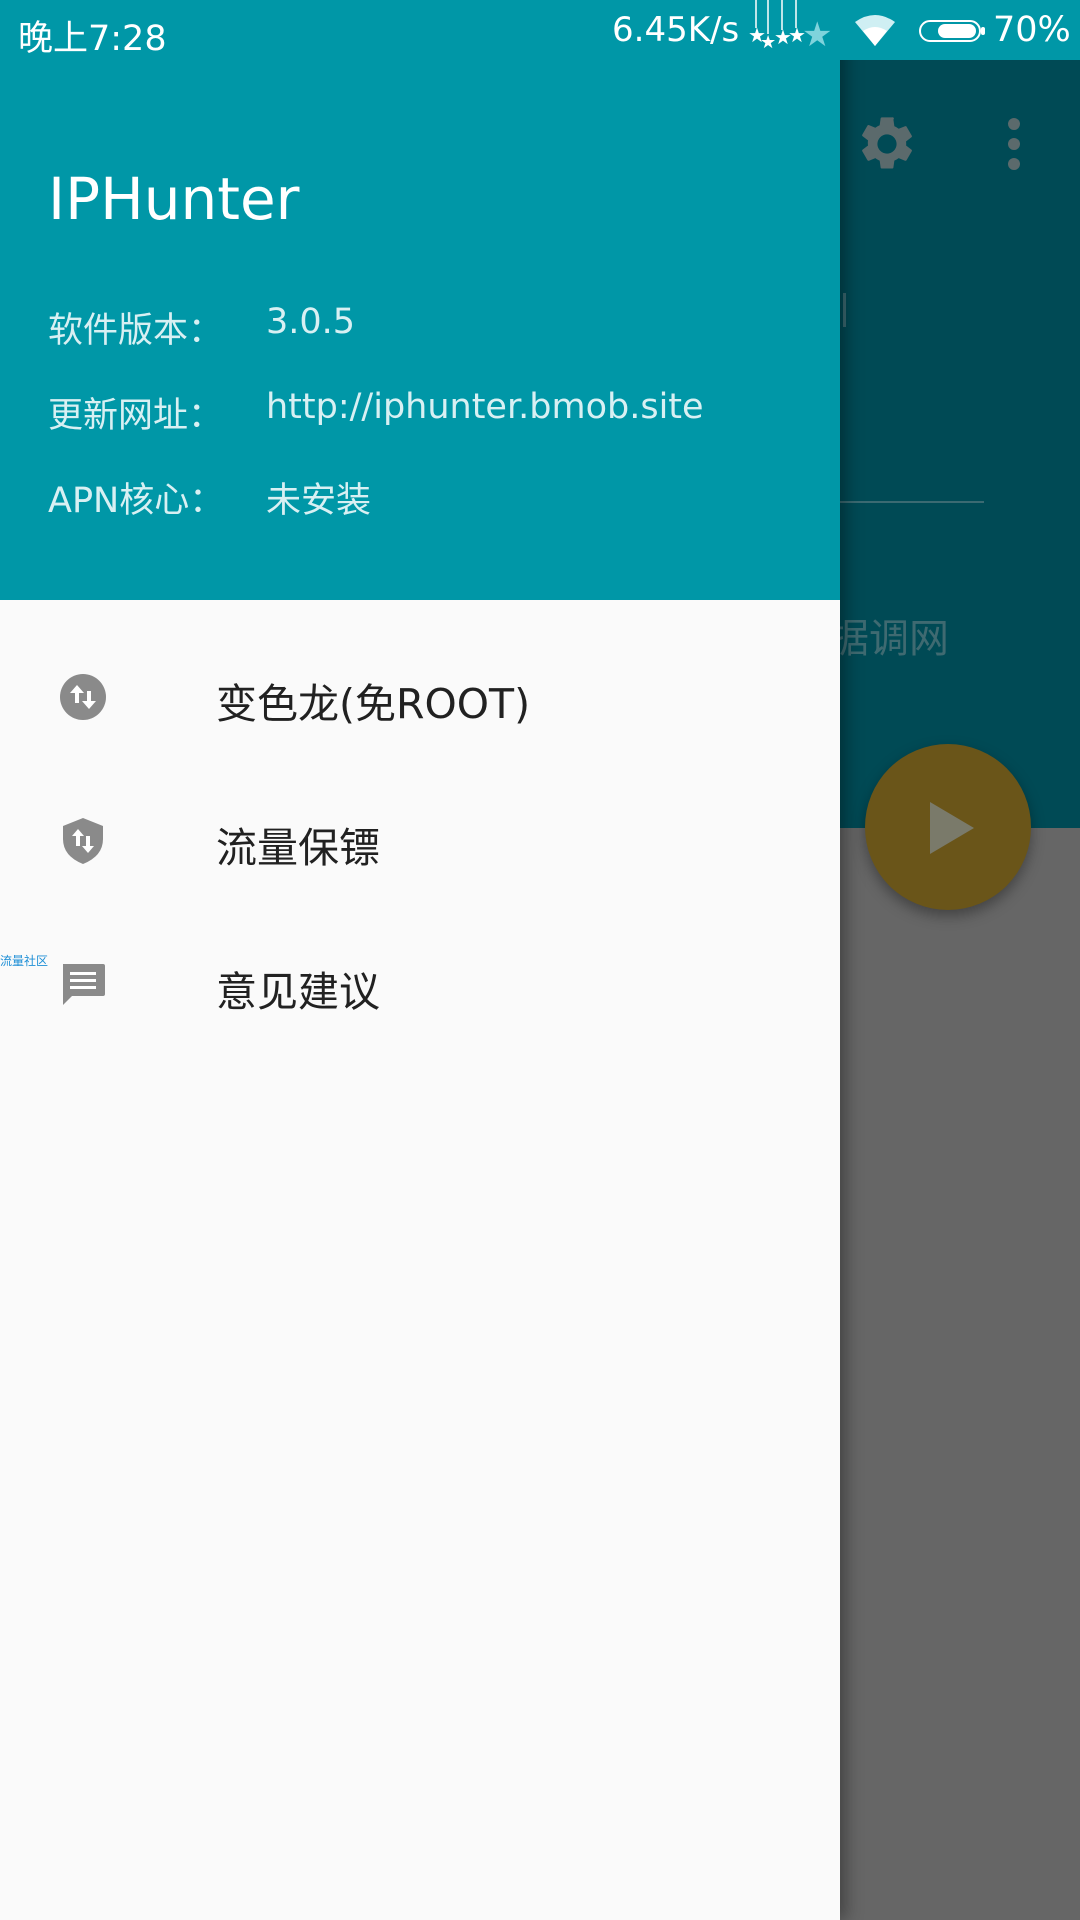 The width and height of the screenshot is (1080, 1920). What do you see at coordinates (373, 704) in the screenshot?
I see `menu-label-chameleon: 变色龙(免ROOT)` at bounding box center [373, 704].